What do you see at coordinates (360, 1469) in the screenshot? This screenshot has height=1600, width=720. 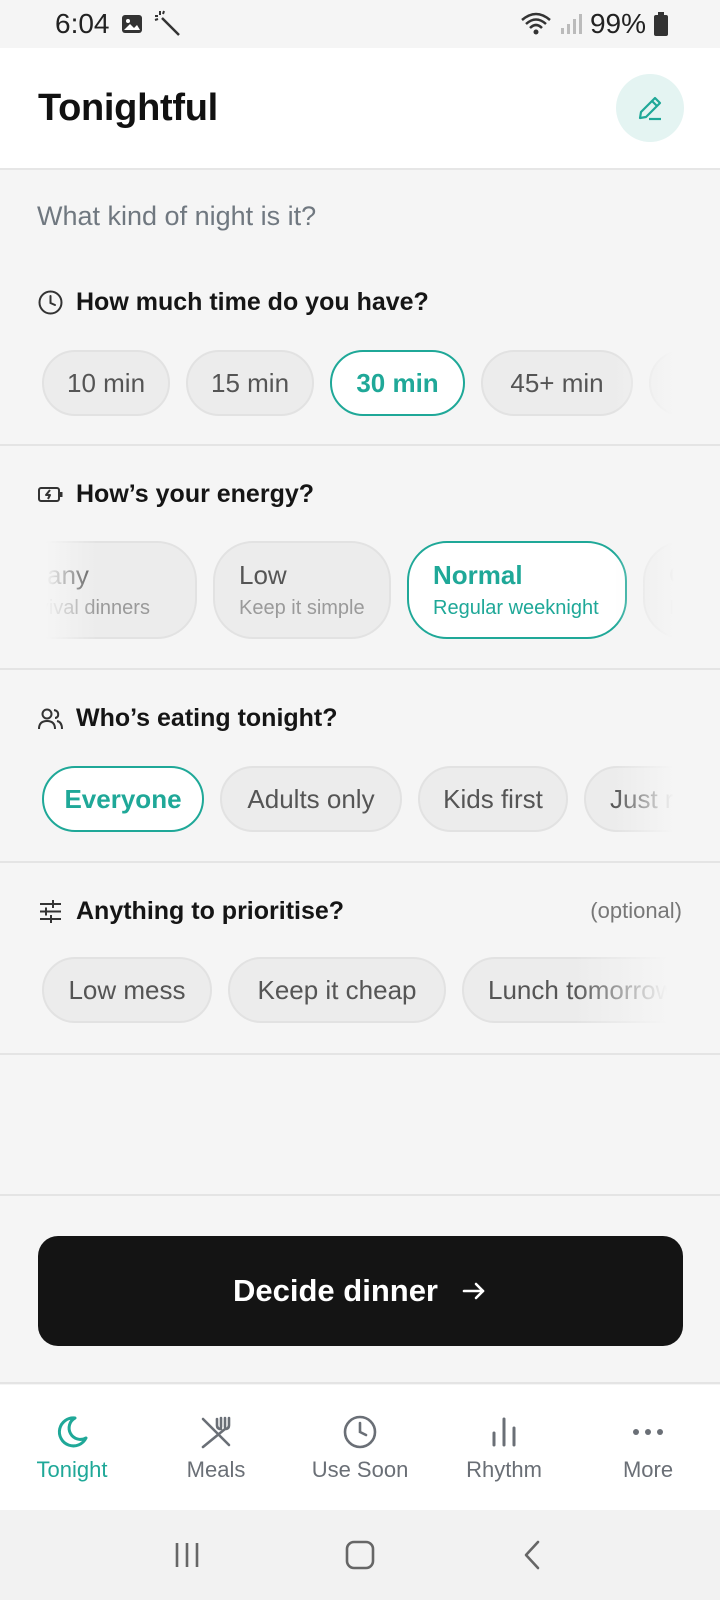 I see `nav-label: Use Soon` at bounding box center [360, 1469].